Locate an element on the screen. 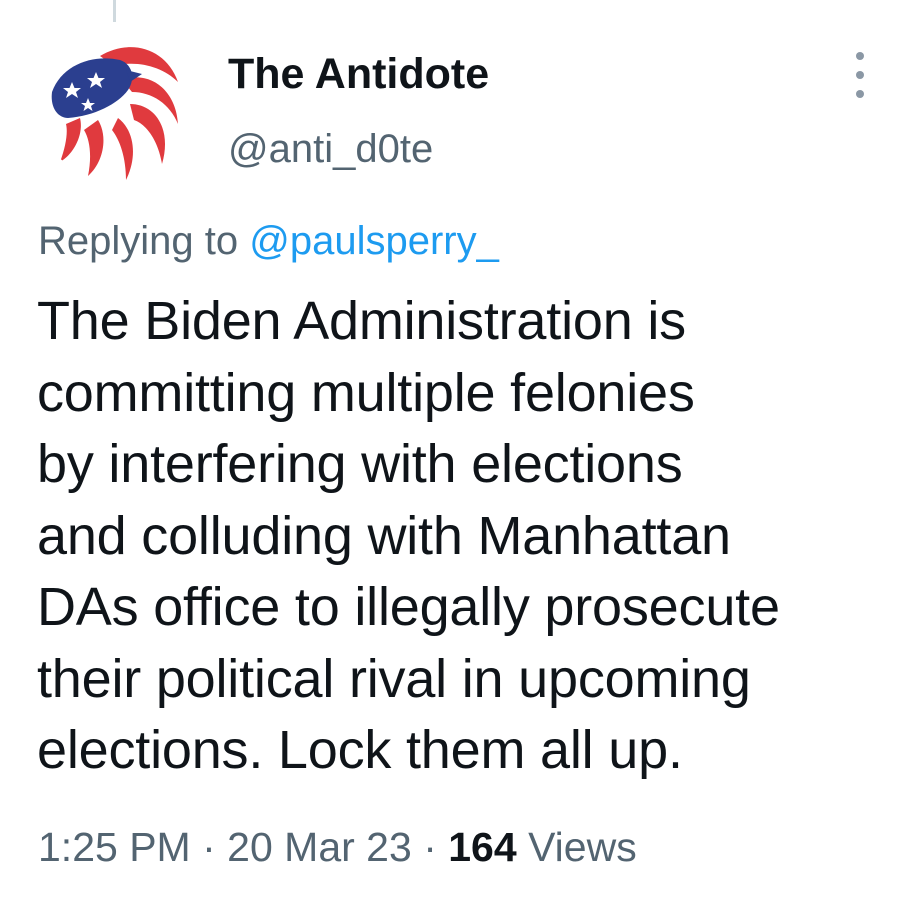  more-options-button is located at coordinates (860, 75).